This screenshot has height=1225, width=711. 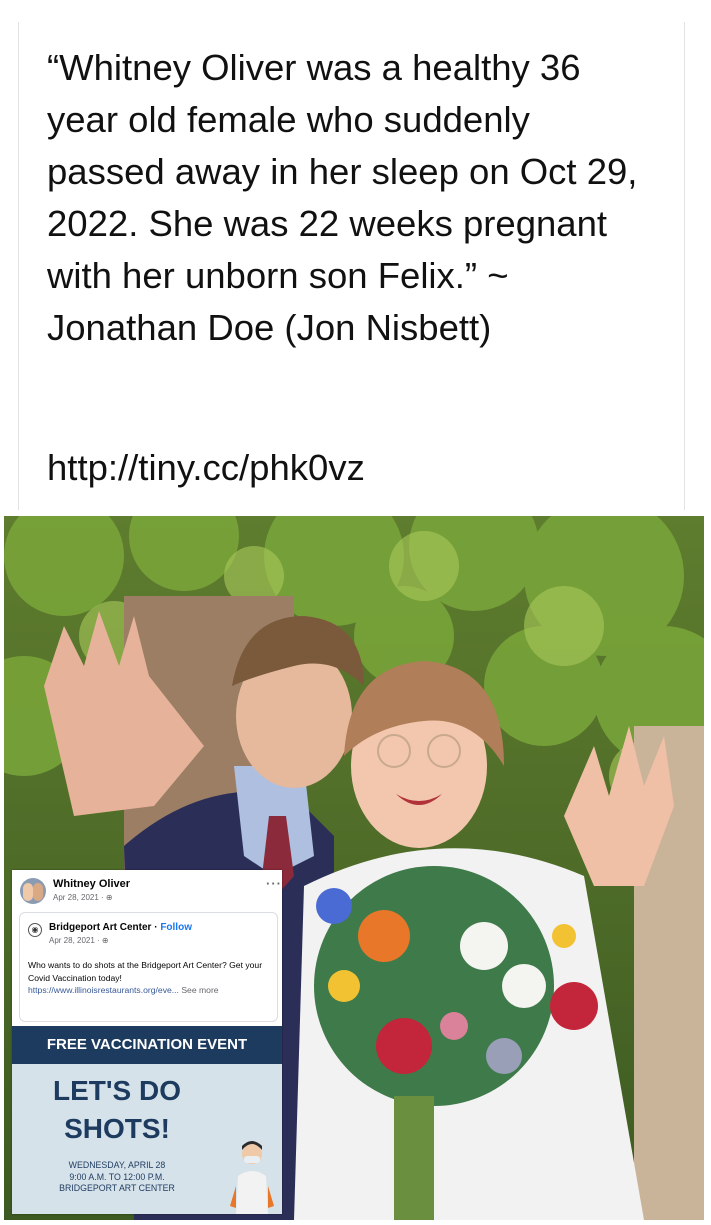 I want to click on headline-line-1: LET'S DO, so click(x=117, y=1090).